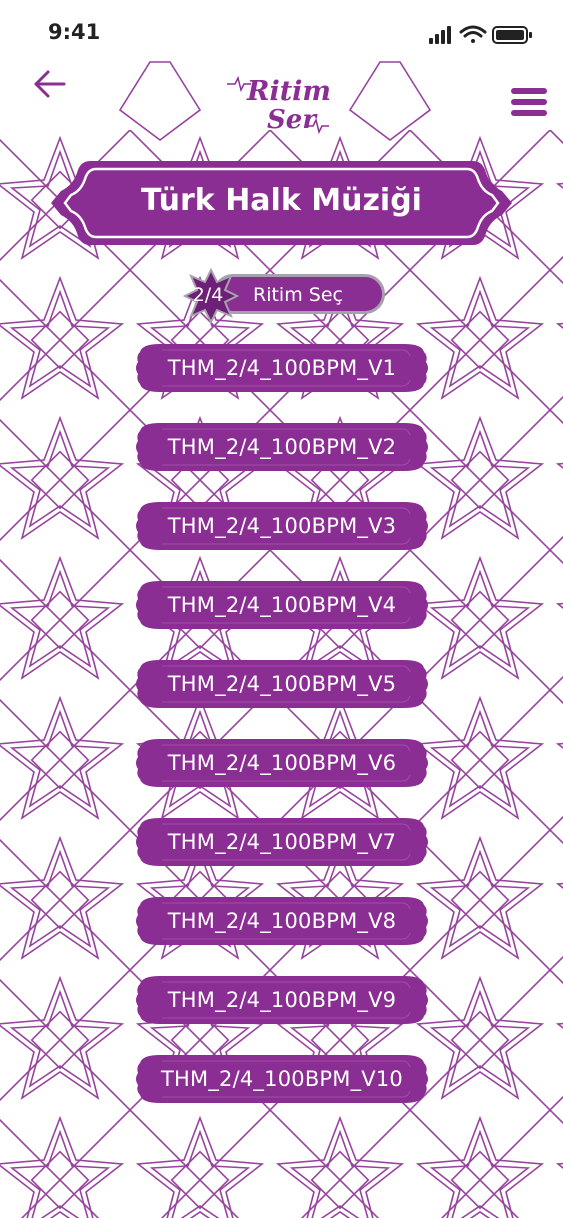  I want to click on logo-line2: Ser, so click(292, 120).